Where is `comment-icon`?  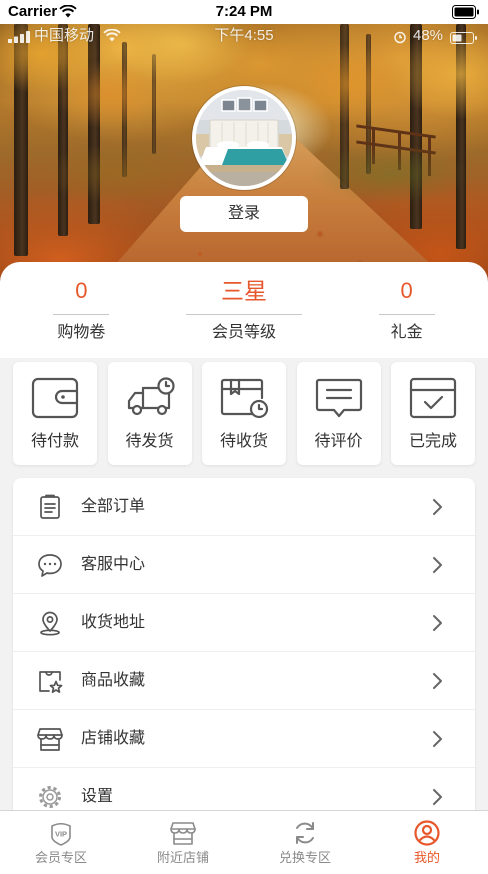 comment-icon is located at coordinates (339, 398).